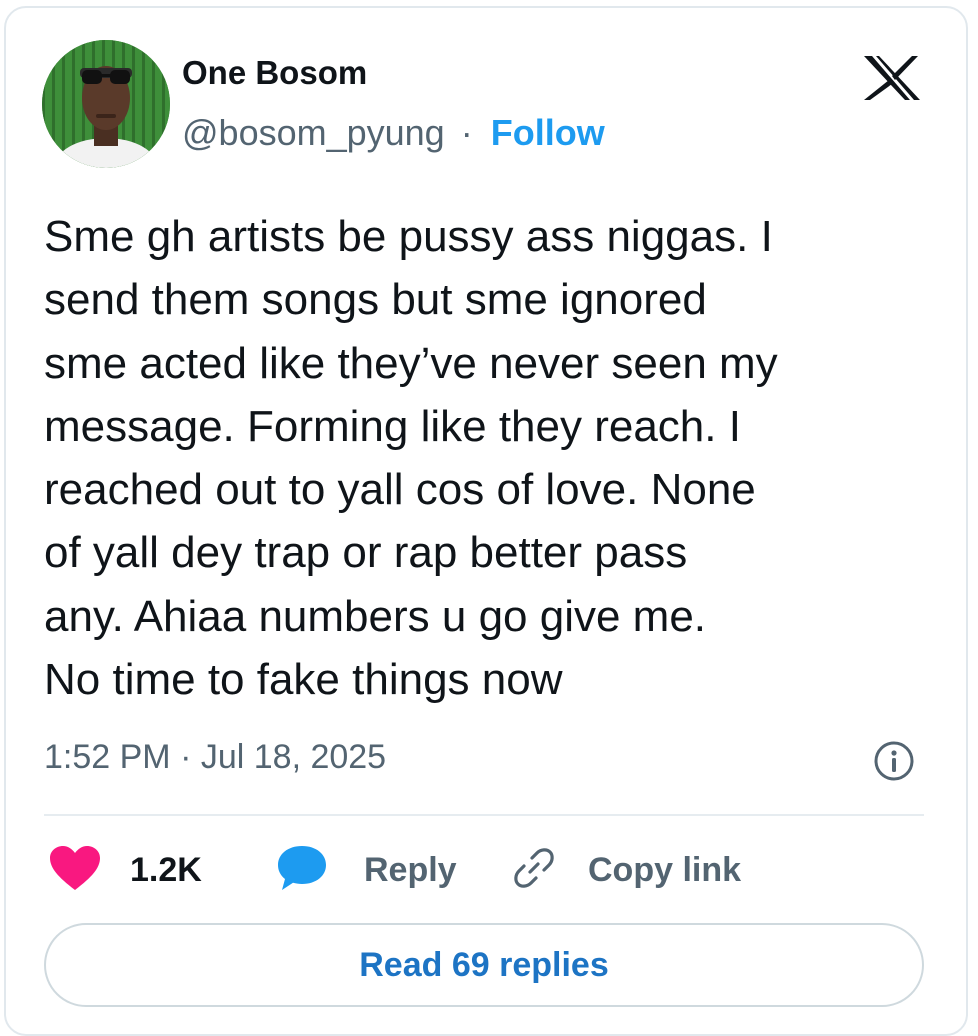 Image resolution: width=978 pixels, height=1036 pixels. I want to click on copy-link-label: Copy link, so click(665, 869).